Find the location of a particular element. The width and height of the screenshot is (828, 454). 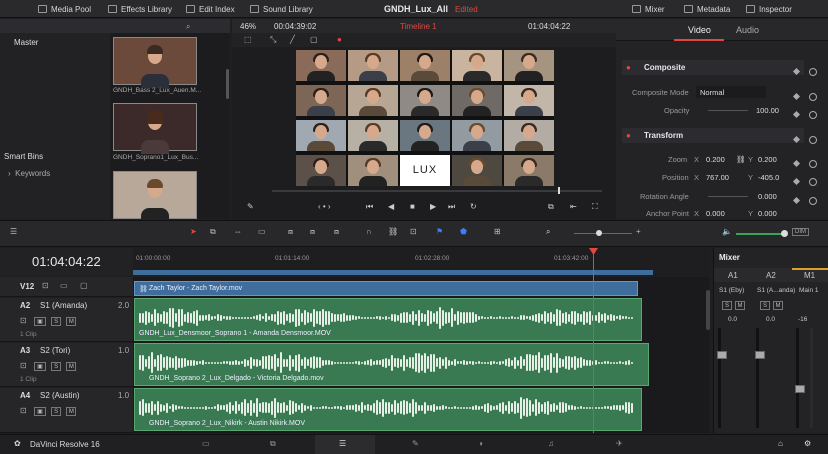

composite-mode-select: Normal is located at coordinates (731, 92).